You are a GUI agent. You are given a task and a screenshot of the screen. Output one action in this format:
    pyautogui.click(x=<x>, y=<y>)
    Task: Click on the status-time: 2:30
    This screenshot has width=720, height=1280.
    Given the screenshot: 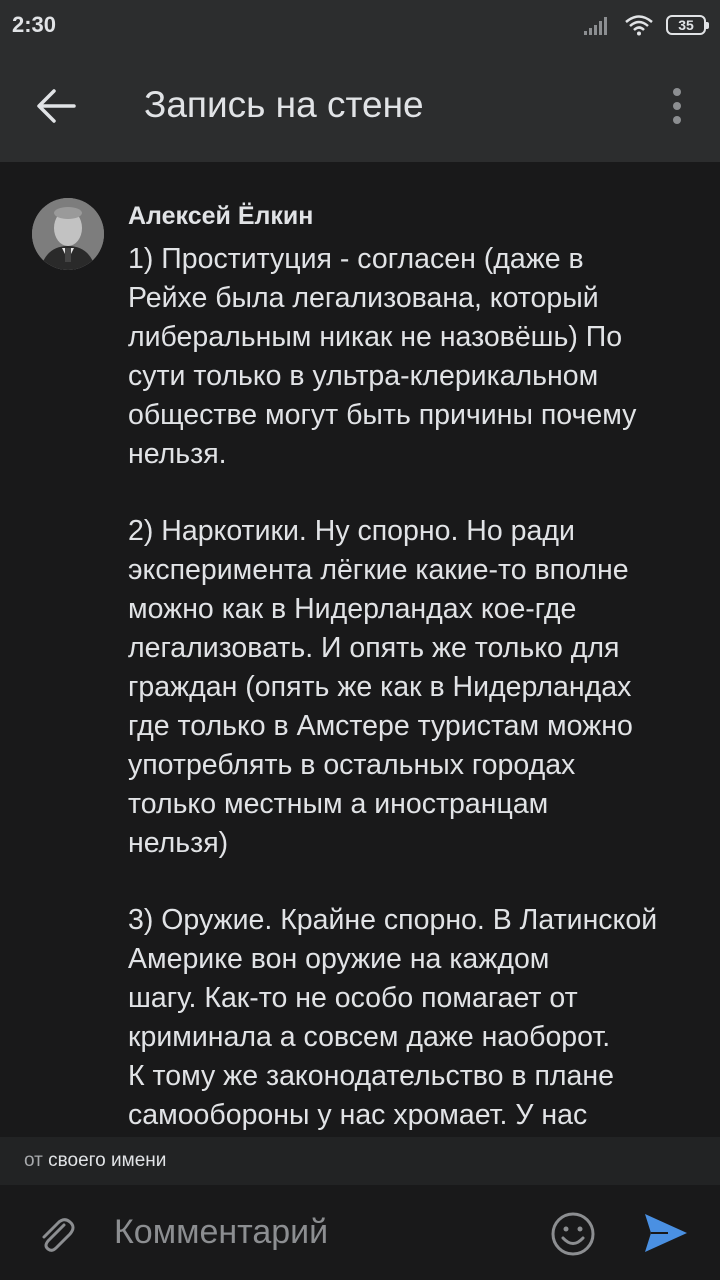 What is the action you would take?
    pyautogui.click(x=34, y=24)
    